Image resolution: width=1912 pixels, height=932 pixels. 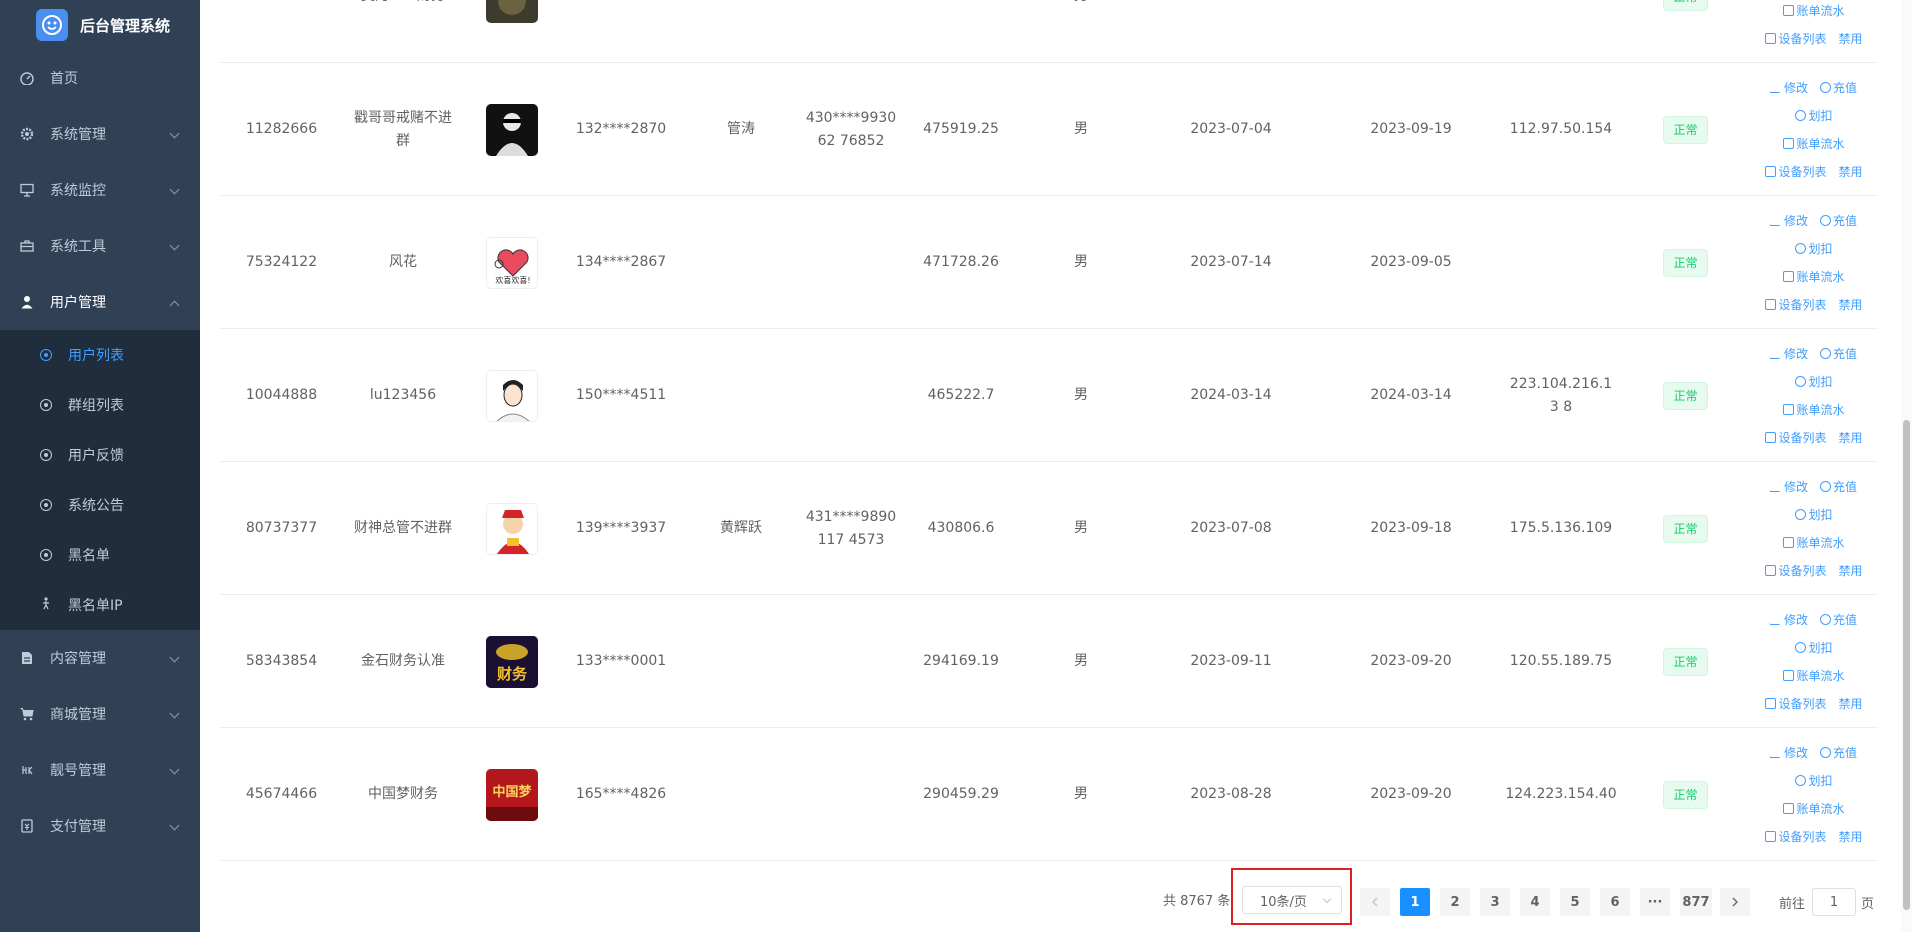 I want to click on dashboard-icon, so click(x=27, y=78).